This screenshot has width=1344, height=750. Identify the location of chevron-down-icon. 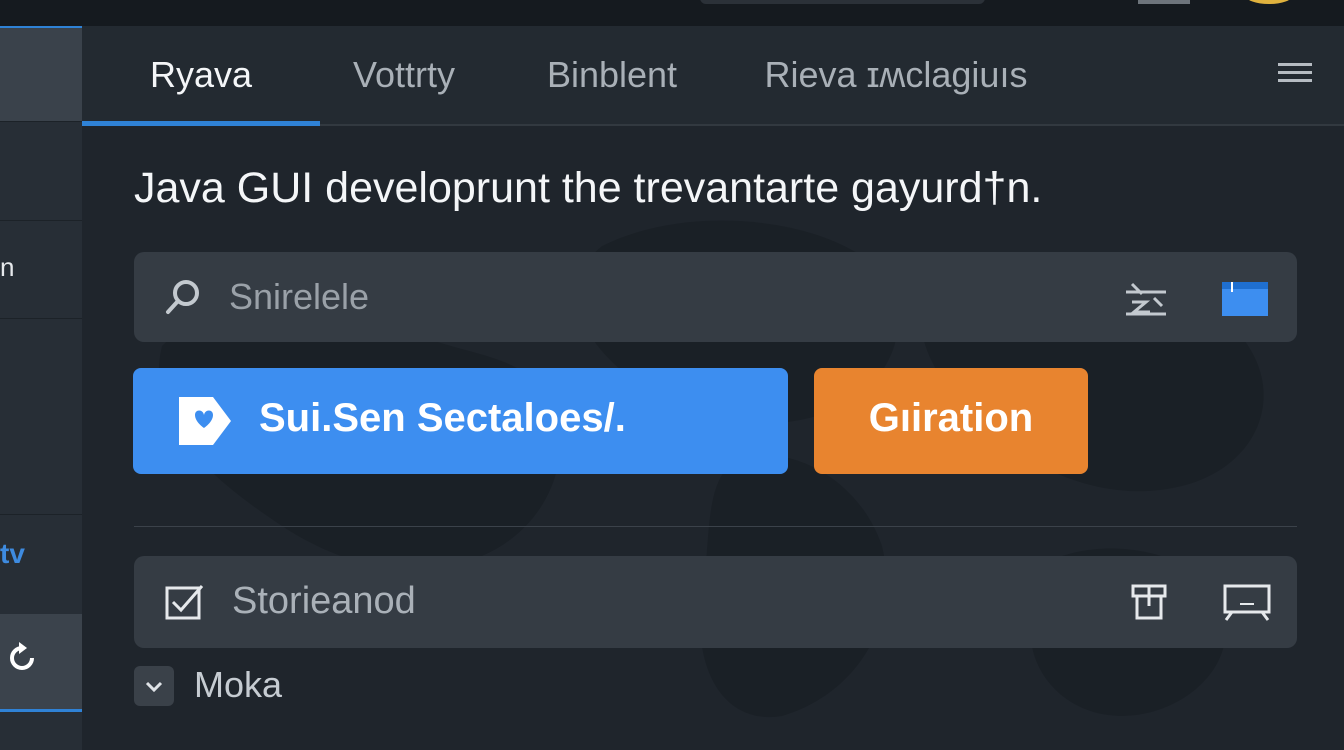
(154, 686).